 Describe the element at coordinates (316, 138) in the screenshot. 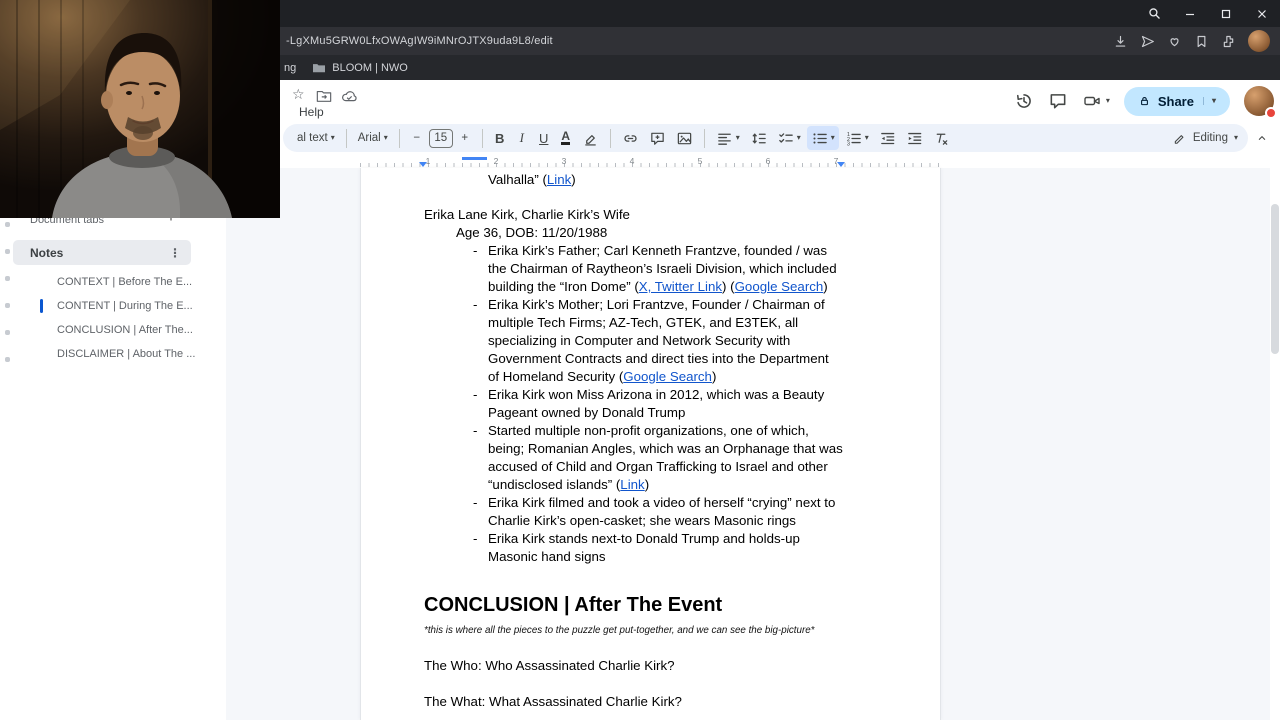

I see `paragraph-style-dropdown: al text ▾` at that location.